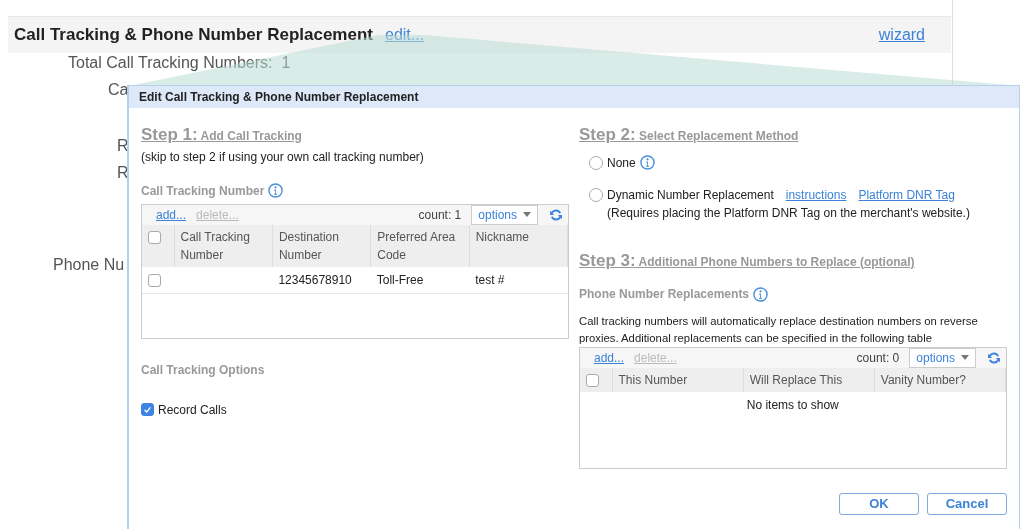 The image size is (1024, 529). Describe the element at coordinates (879, 503) in the screenshot. I see `ok-button: OK` at that location.